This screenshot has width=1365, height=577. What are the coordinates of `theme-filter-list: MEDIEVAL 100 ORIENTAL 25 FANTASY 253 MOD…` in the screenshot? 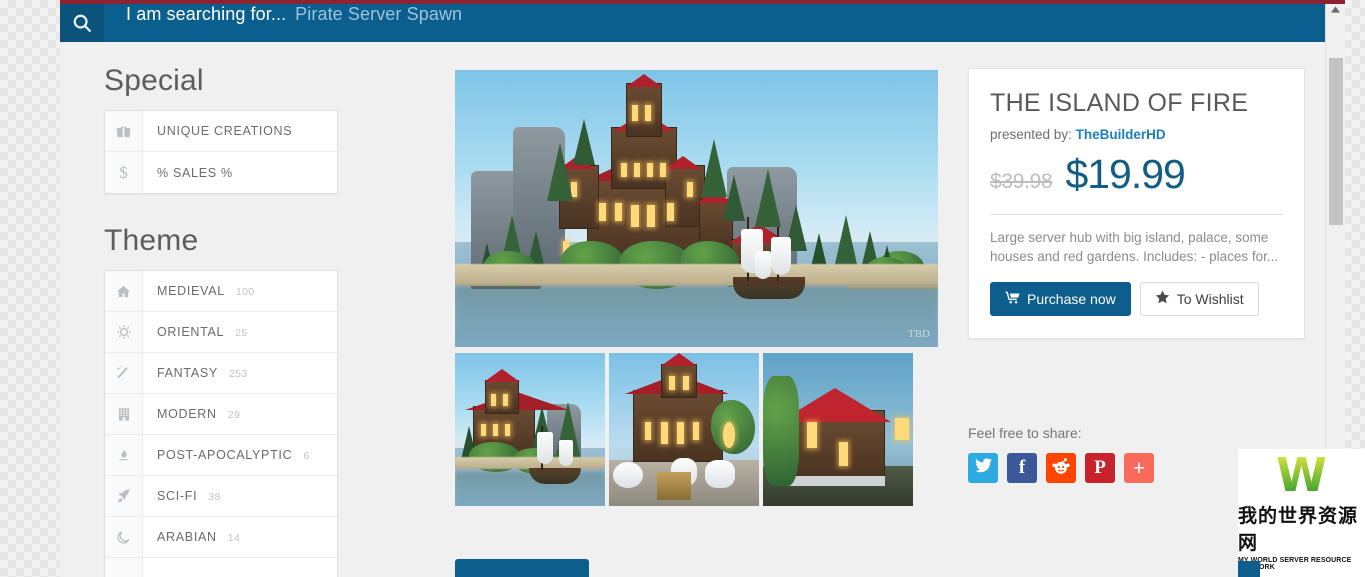 It's located at (221, 423).